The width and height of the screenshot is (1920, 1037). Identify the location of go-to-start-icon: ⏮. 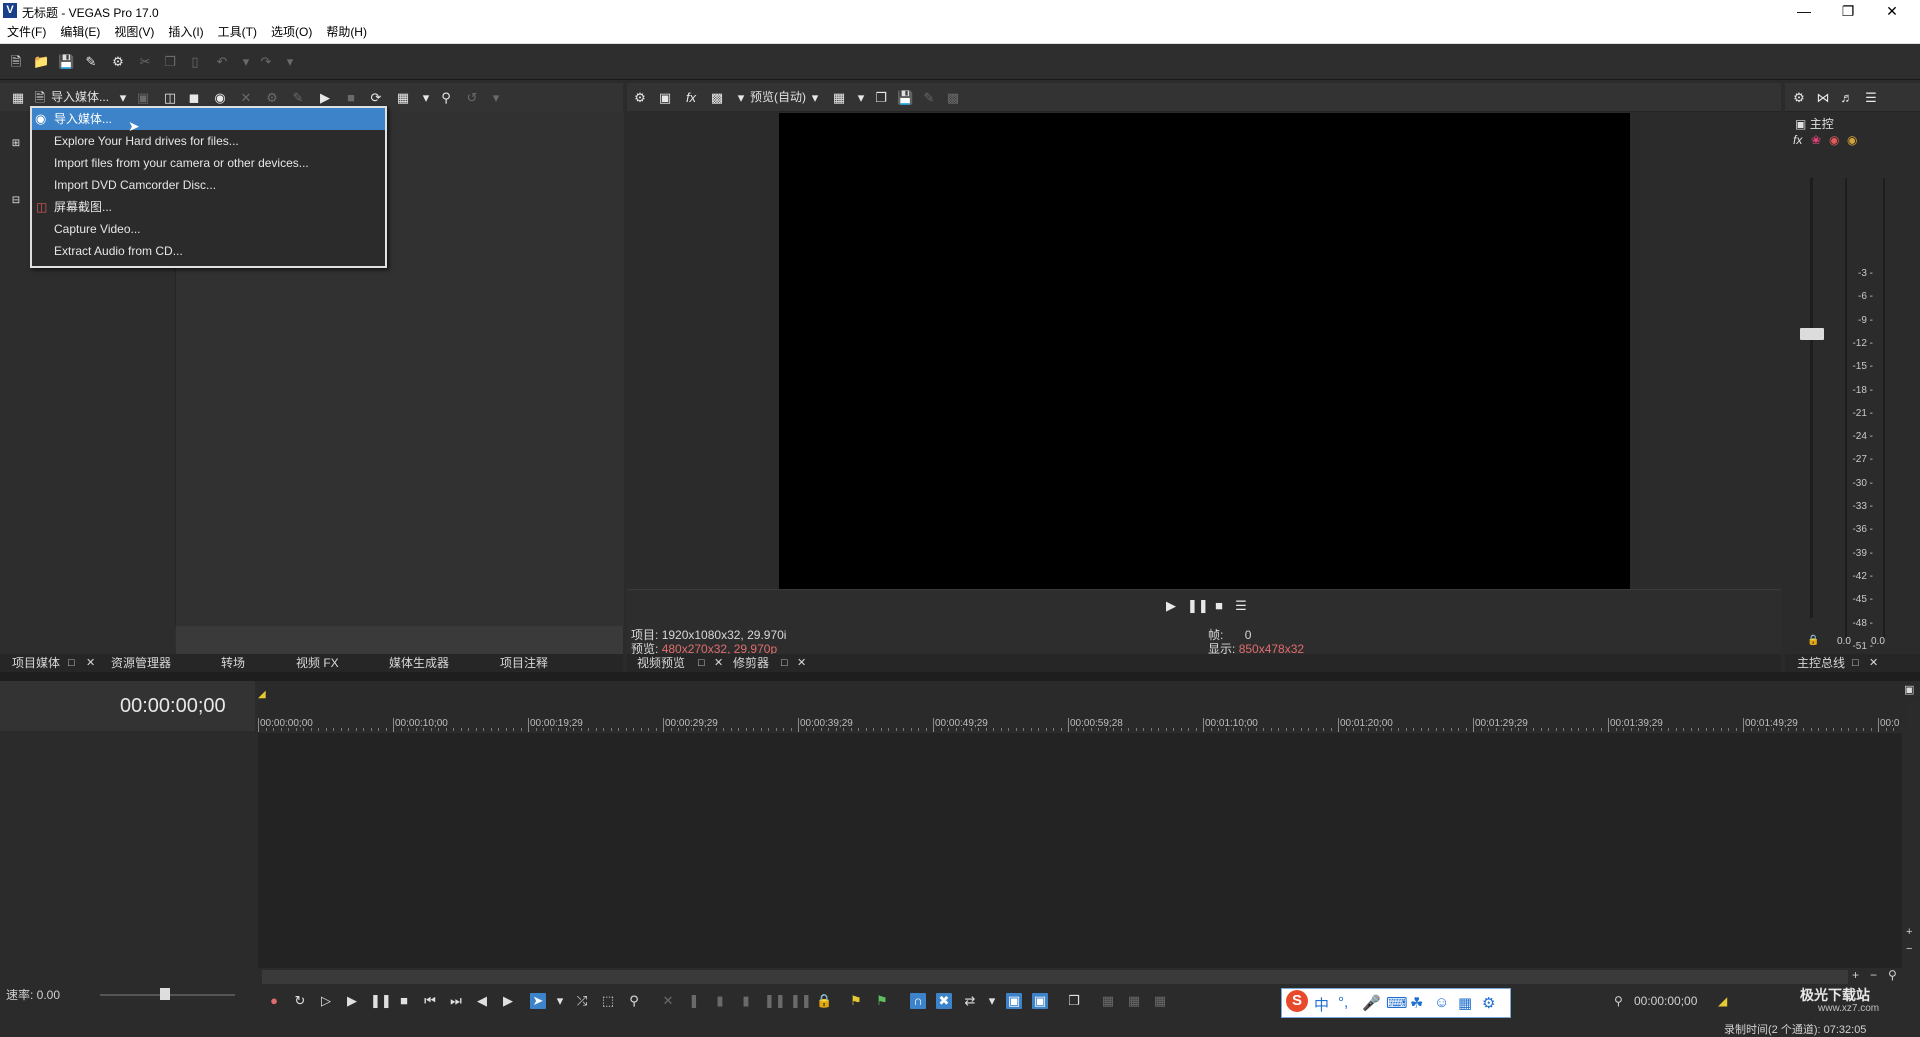
(430, 1001).